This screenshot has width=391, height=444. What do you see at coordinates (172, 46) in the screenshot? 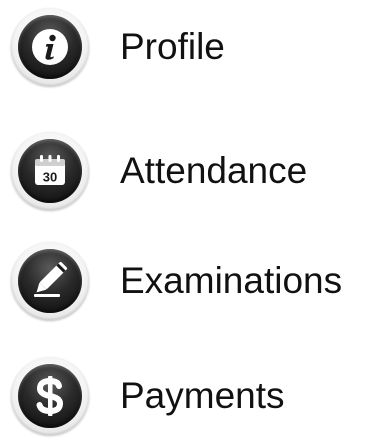
I see `menu-item-label: Profile` at bounding box center [172, 46].